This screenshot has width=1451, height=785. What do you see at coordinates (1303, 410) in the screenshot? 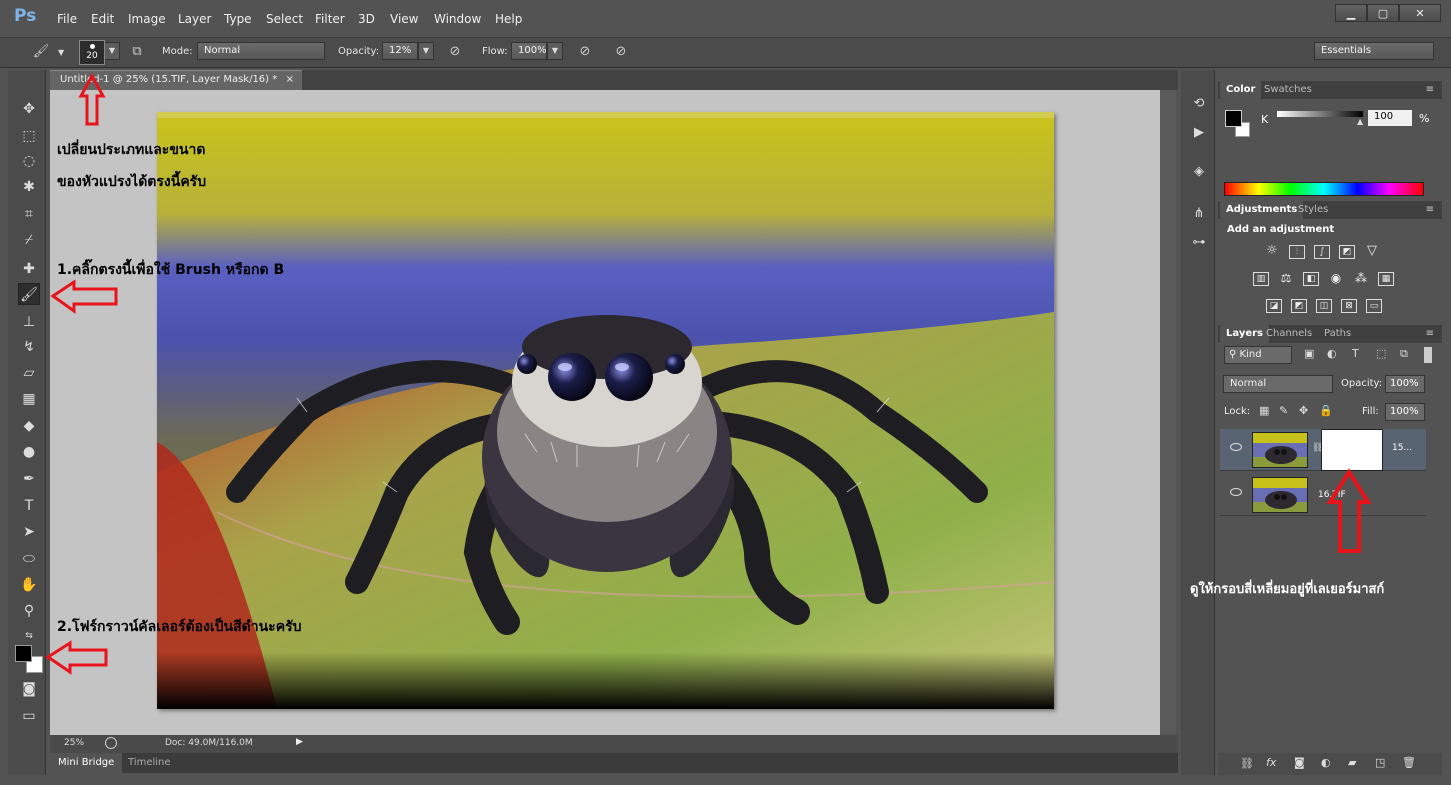
I see `lock-position-icon: ✥` at bounding box center [1303, 410].